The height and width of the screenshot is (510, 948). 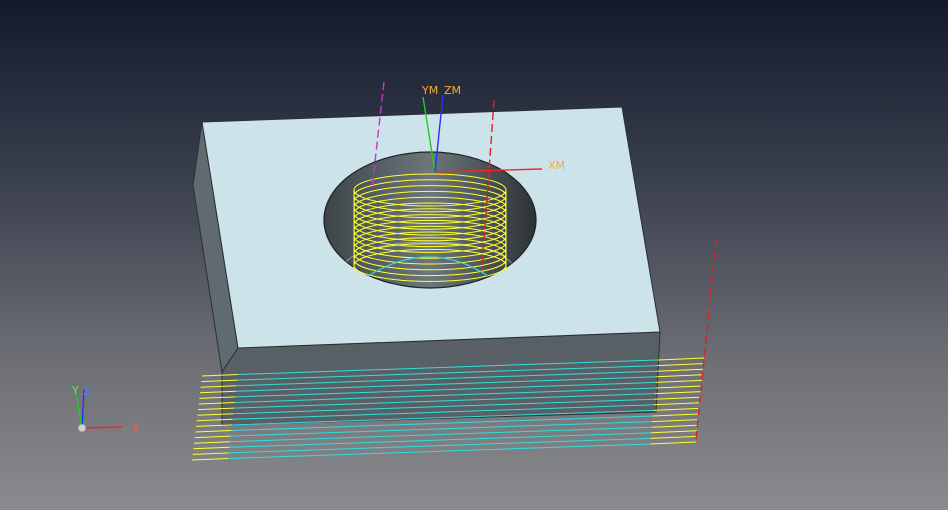 What do you see at coordinates (75, 390) in the screenshot?
I see `triad-y-label: Y` at bounding box center [75, 390].